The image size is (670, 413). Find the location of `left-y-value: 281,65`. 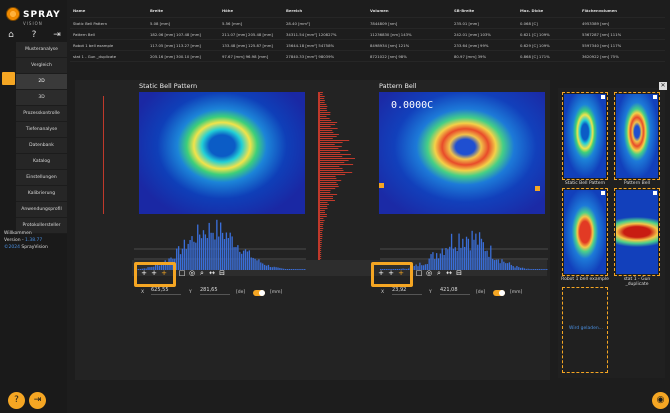

left-y-value: 281,65 is located at coordinates (215, 291).